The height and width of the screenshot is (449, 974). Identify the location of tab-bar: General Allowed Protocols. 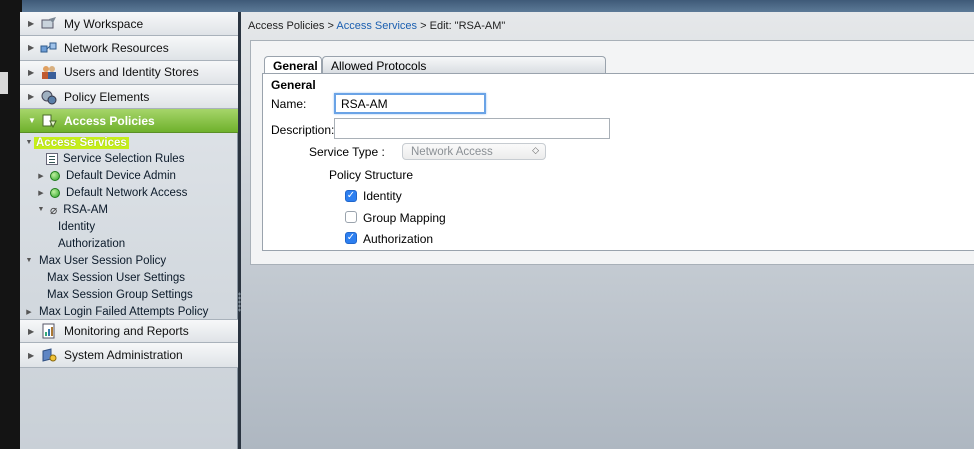
(435, 65).